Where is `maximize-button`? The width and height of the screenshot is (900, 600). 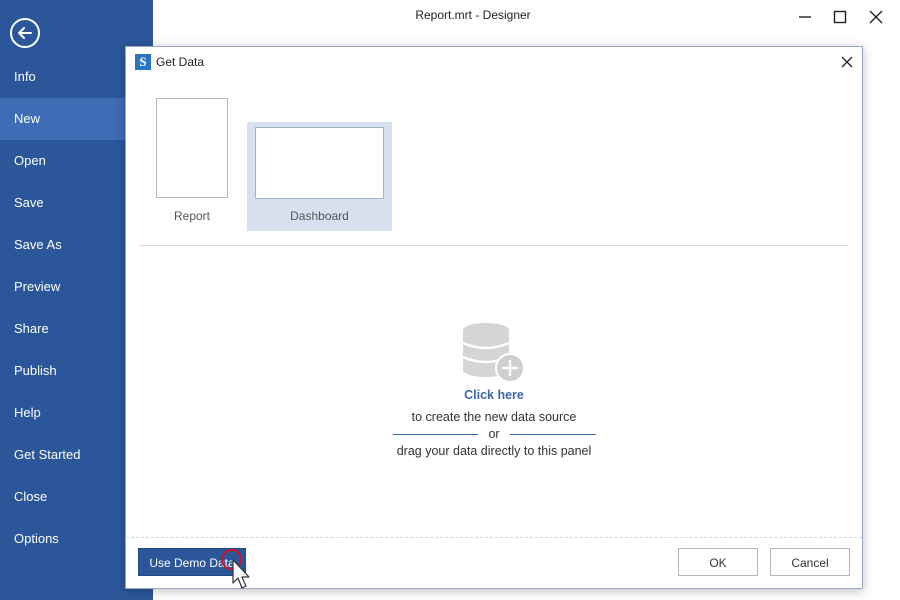
maximize-button is located at coordinates (840, 17).